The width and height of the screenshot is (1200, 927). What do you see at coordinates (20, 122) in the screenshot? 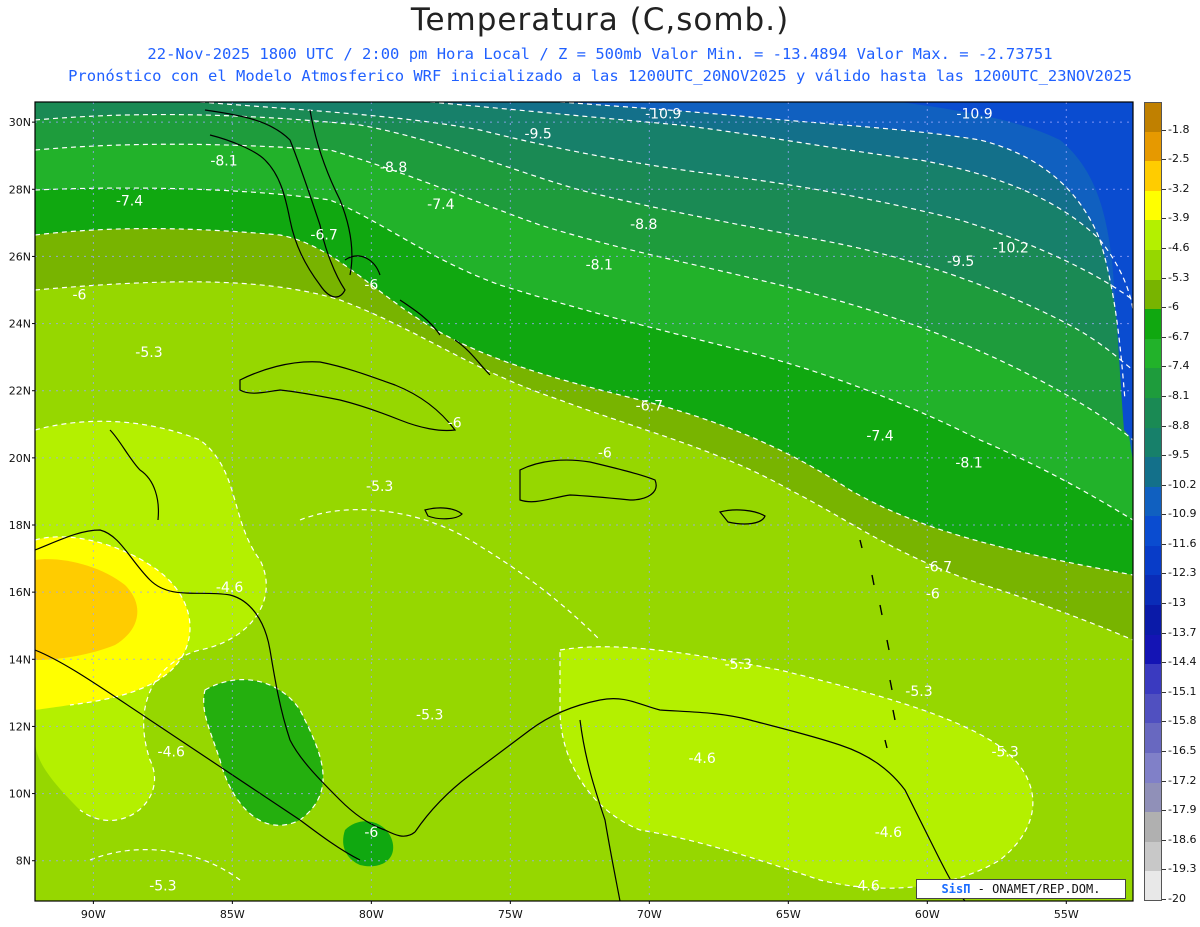
I see `lat-label: 30N` at bounding box center [20, 122].